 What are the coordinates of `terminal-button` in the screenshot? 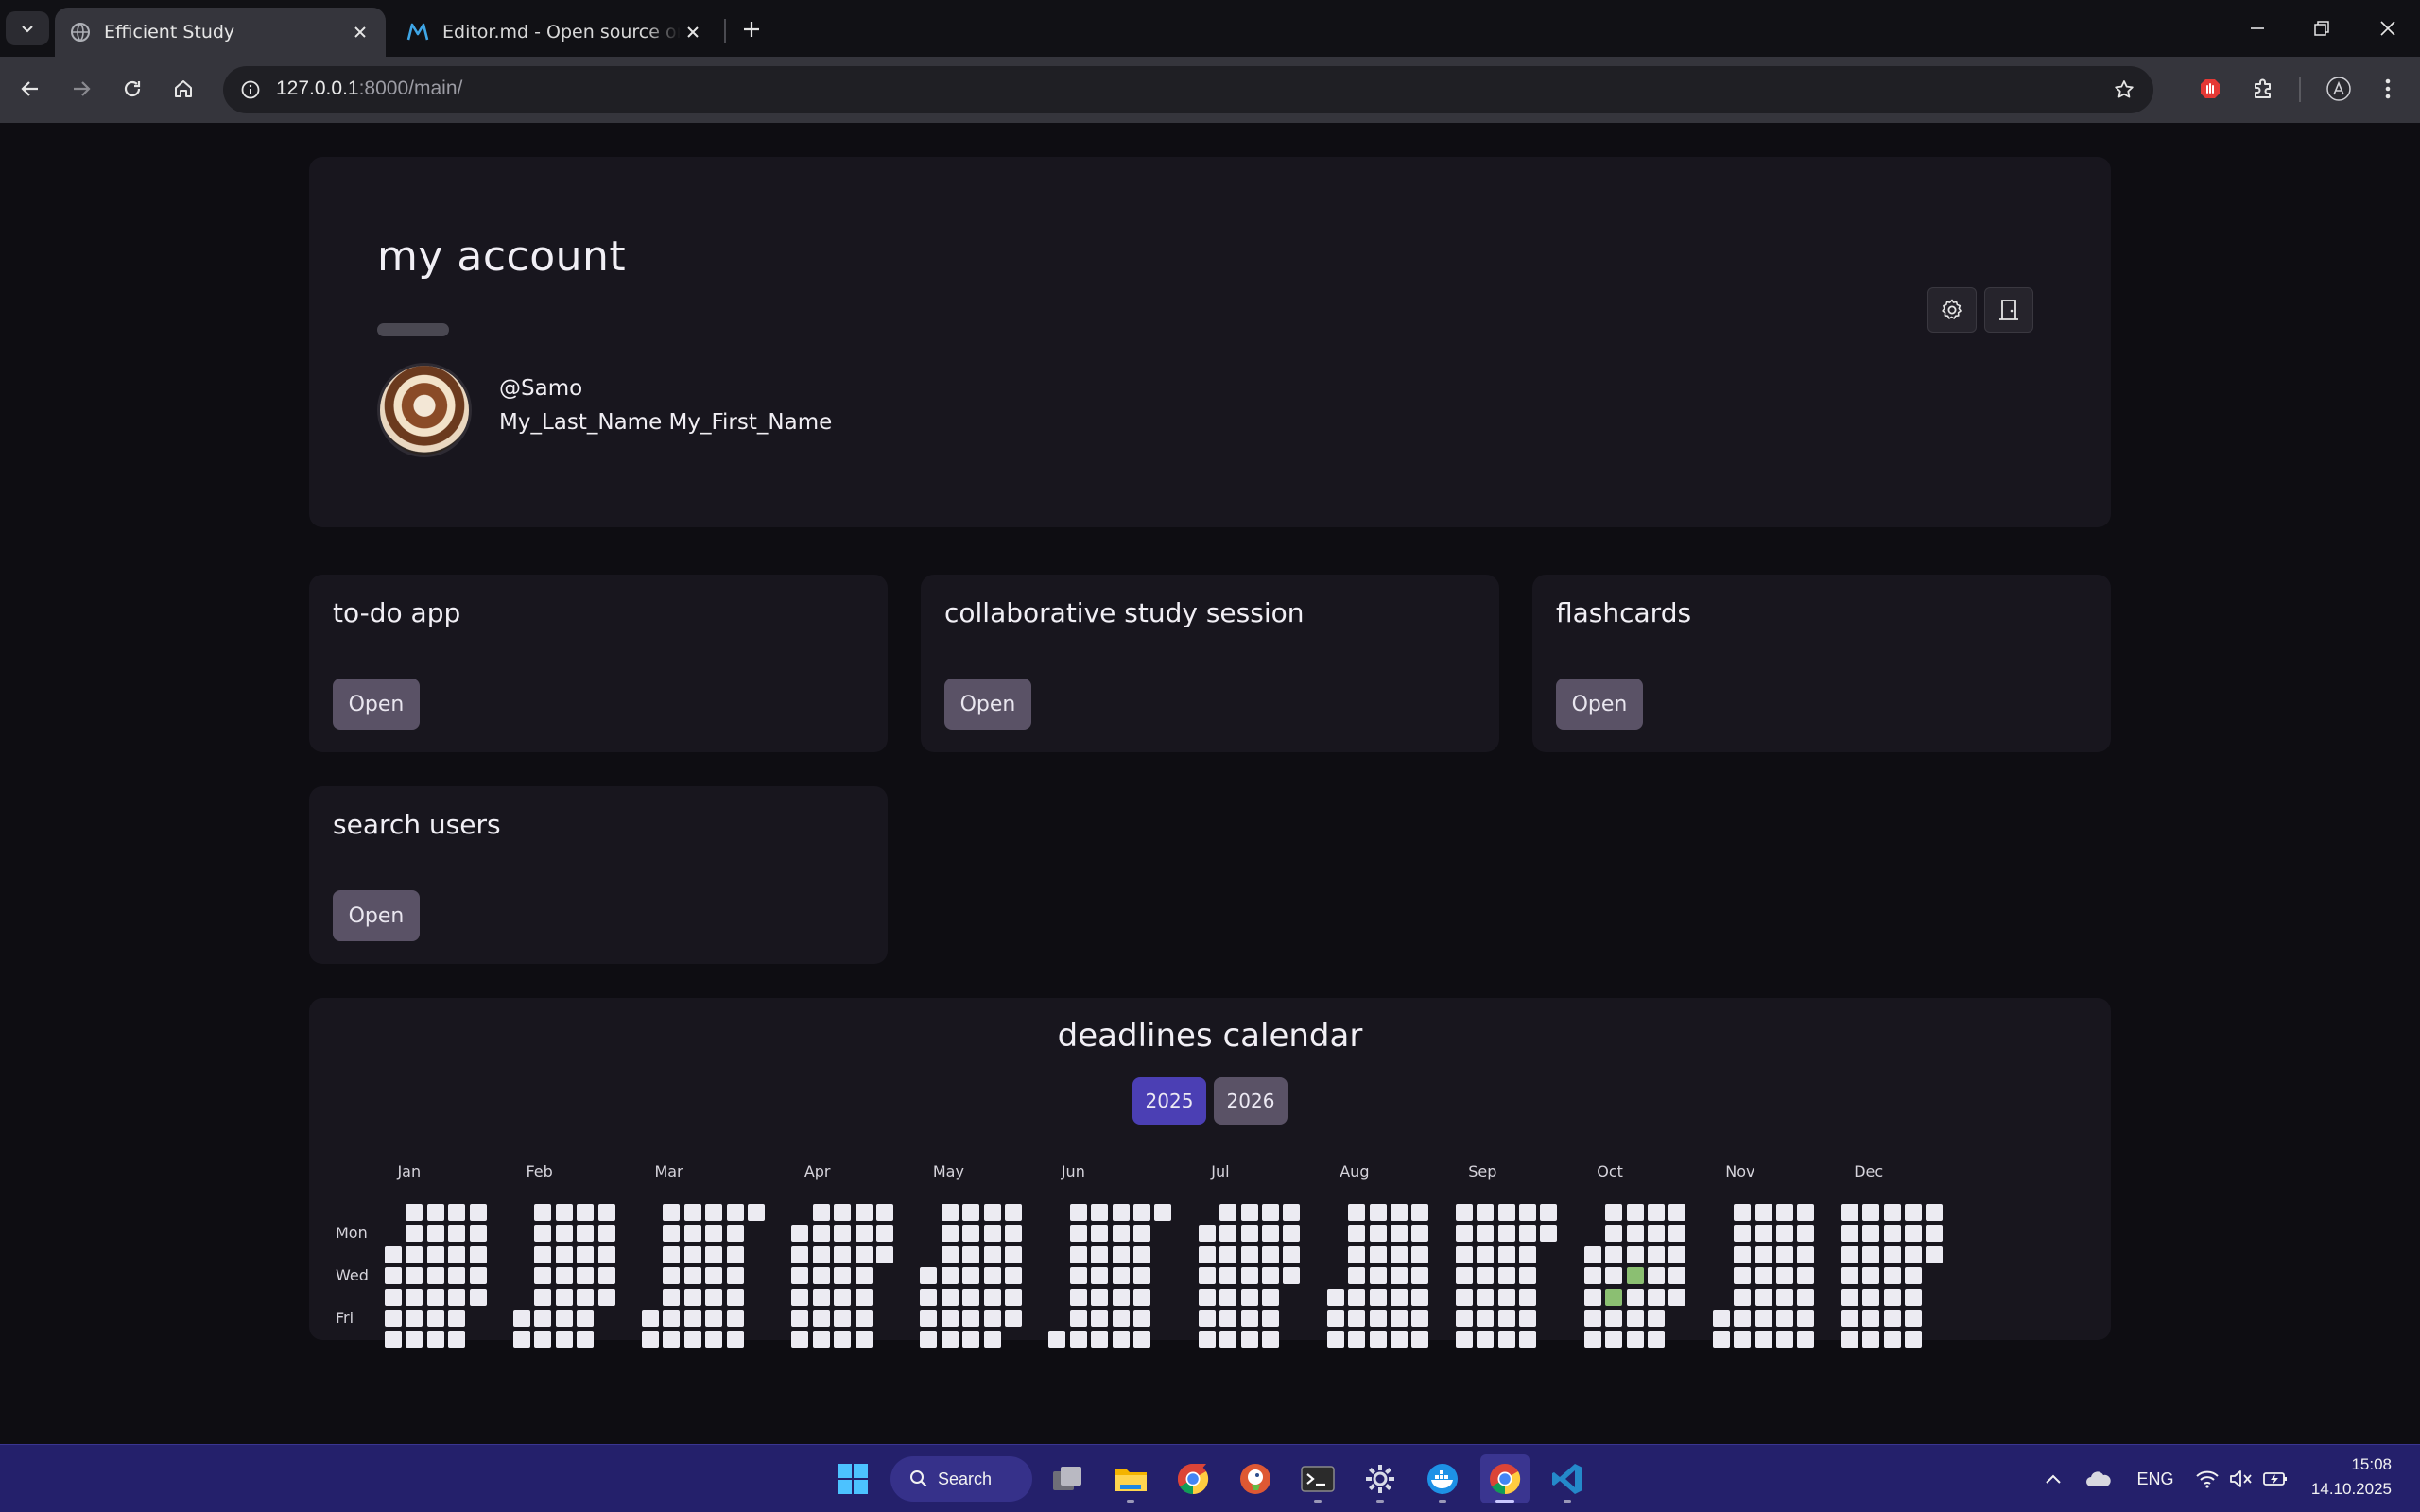 It's located at (1317, 1478).